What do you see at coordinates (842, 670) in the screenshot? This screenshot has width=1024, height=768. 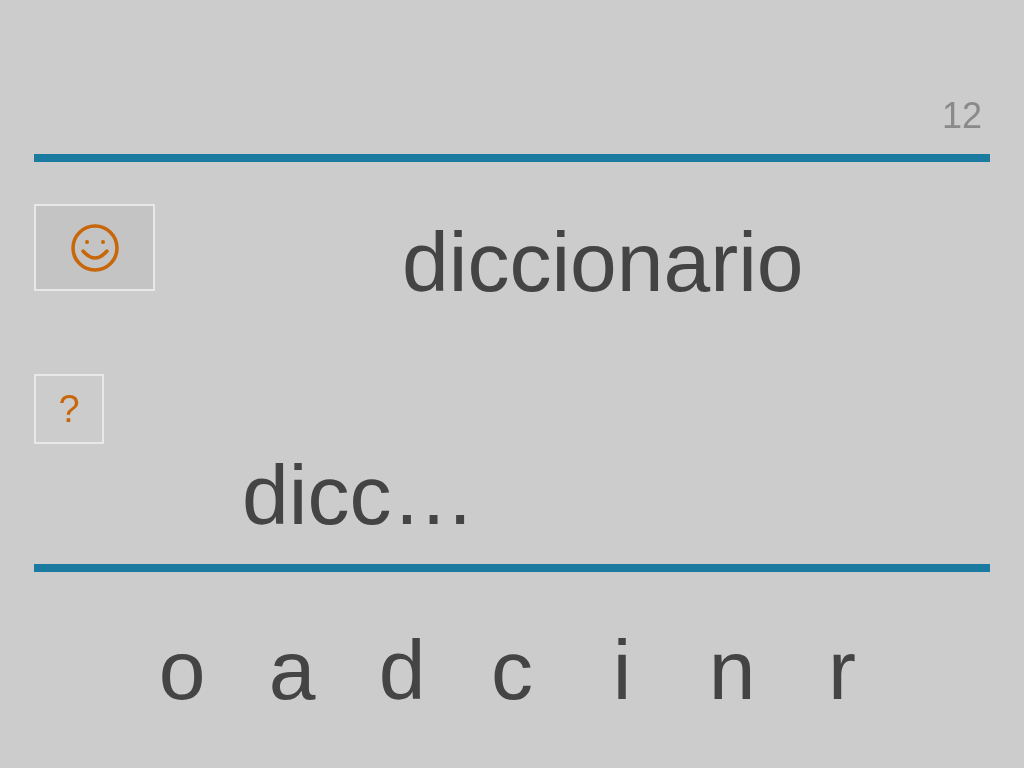 I see `letter-tile: r` at bounding box center [842, 670].